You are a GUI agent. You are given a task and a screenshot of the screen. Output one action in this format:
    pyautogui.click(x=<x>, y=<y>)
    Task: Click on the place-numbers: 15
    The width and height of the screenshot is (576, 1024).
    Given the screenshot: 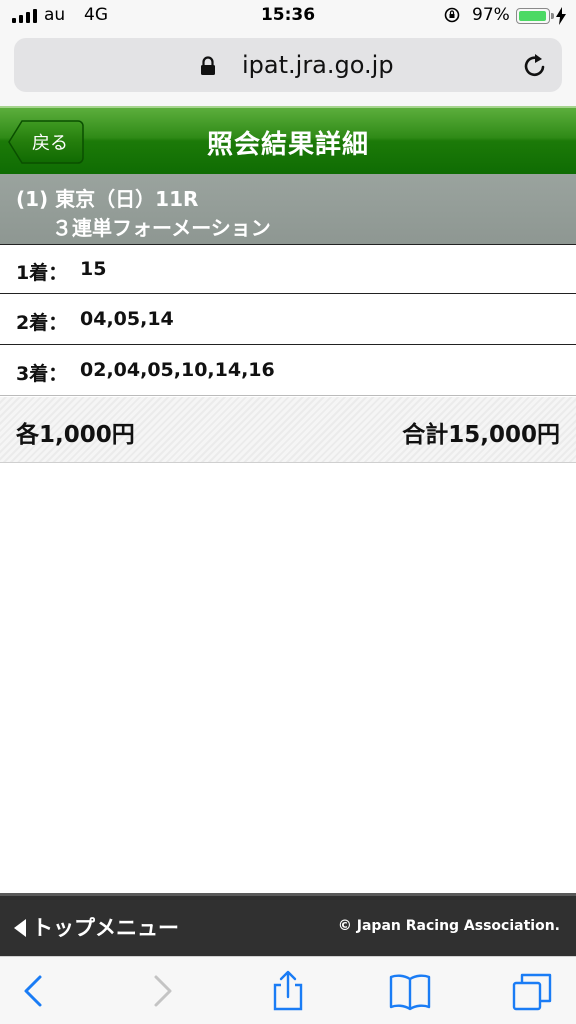 What is the action you would take?
    pyautogui.click(x=93, y=269)
    